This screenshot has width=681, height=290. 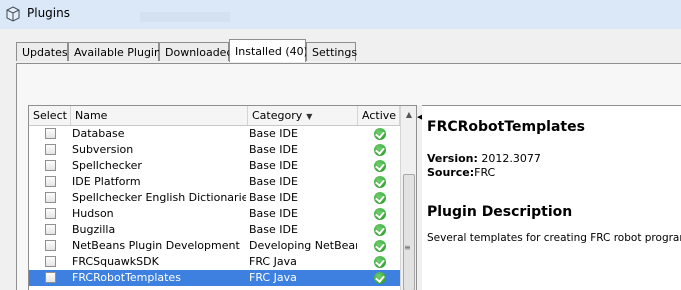 I want to click on tab-label: Installed (40), so click(x=271, y=51).